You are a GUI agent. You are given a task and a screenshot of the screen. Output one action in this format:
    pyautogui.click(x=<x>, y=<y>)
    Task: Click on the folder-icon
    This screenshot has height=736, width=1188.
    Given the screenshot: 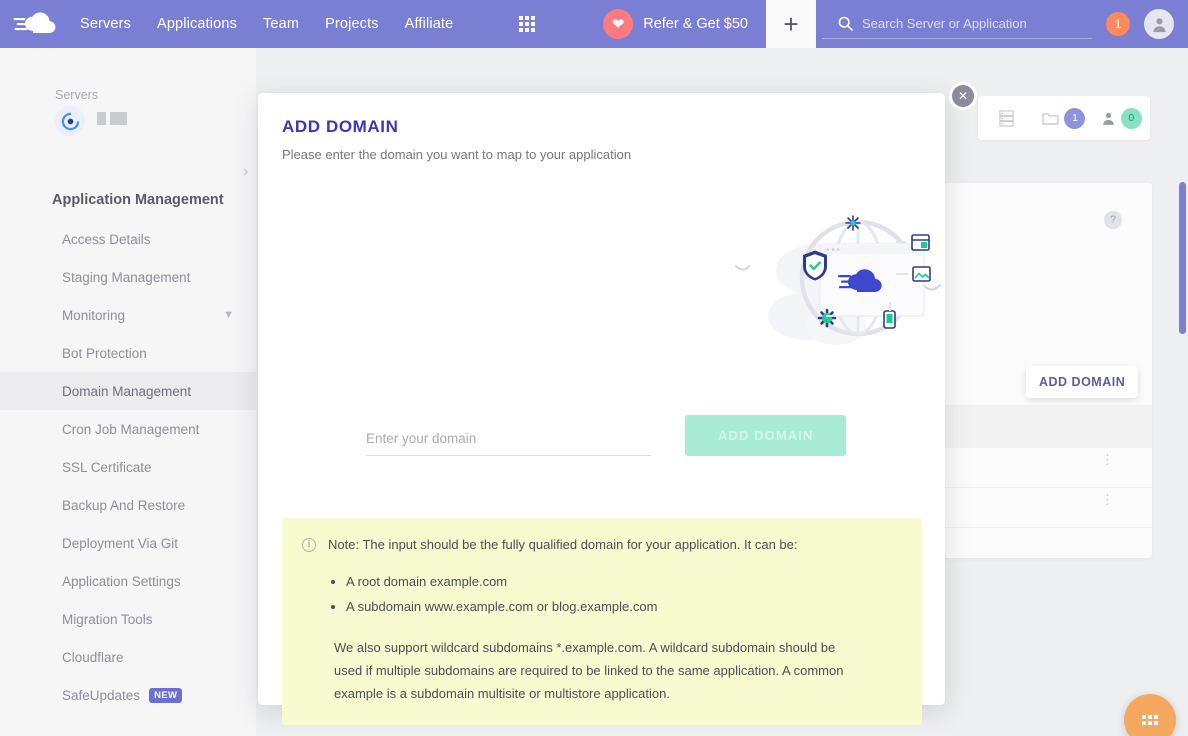 What is the action you would take?
    pyautogui.click(x=1051, y=119)
    